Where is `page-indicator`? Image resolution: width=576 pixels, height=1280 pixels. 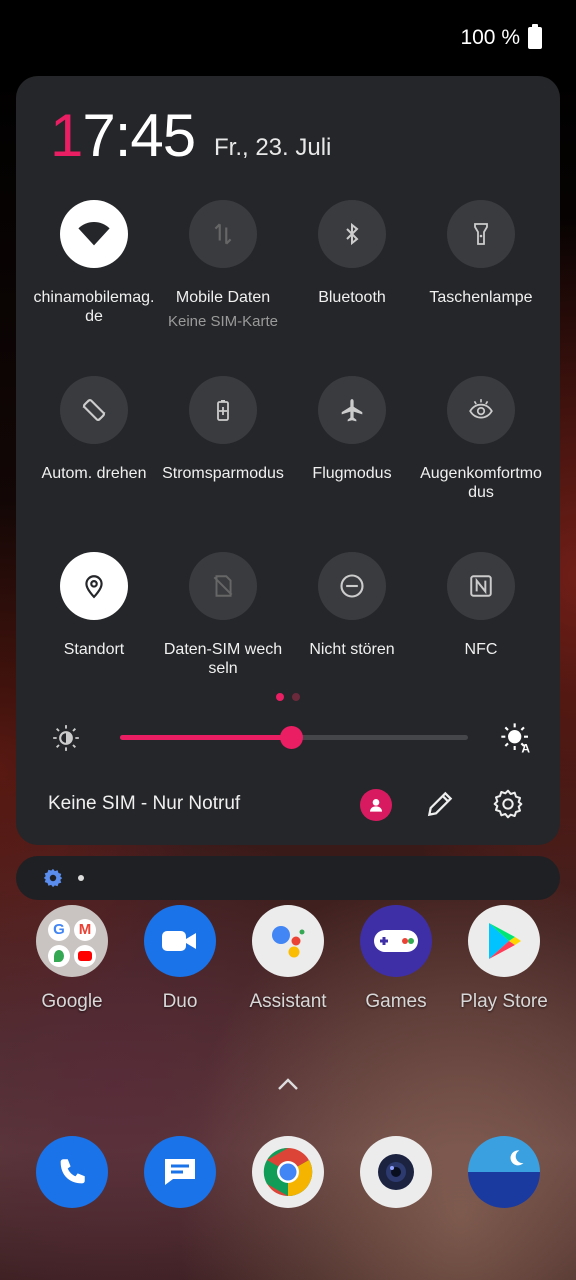
page-indicator is located at coordinates (292, 697).